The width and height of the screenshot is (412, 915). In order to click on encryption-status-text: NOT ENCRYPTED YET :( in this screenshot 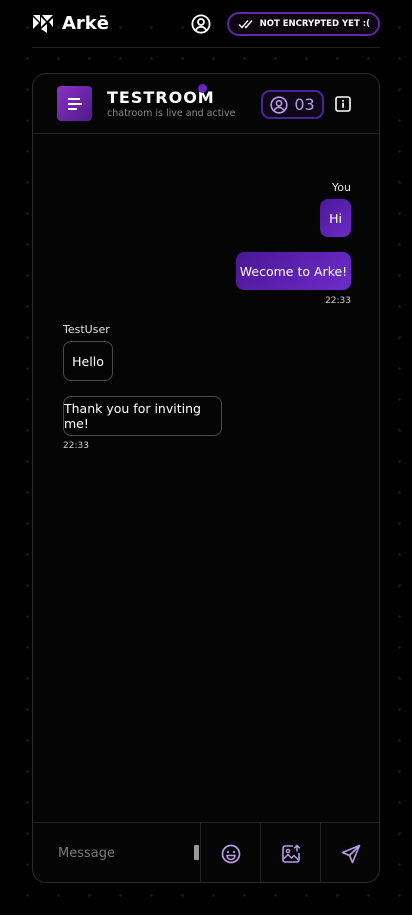, I will do `click(314, 23)`.